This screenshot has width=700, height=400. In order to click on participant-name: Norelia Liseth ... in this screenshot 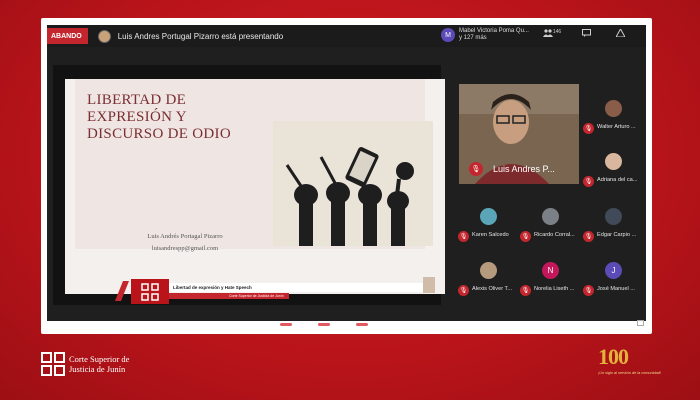, I will do `click(554, 289)`.